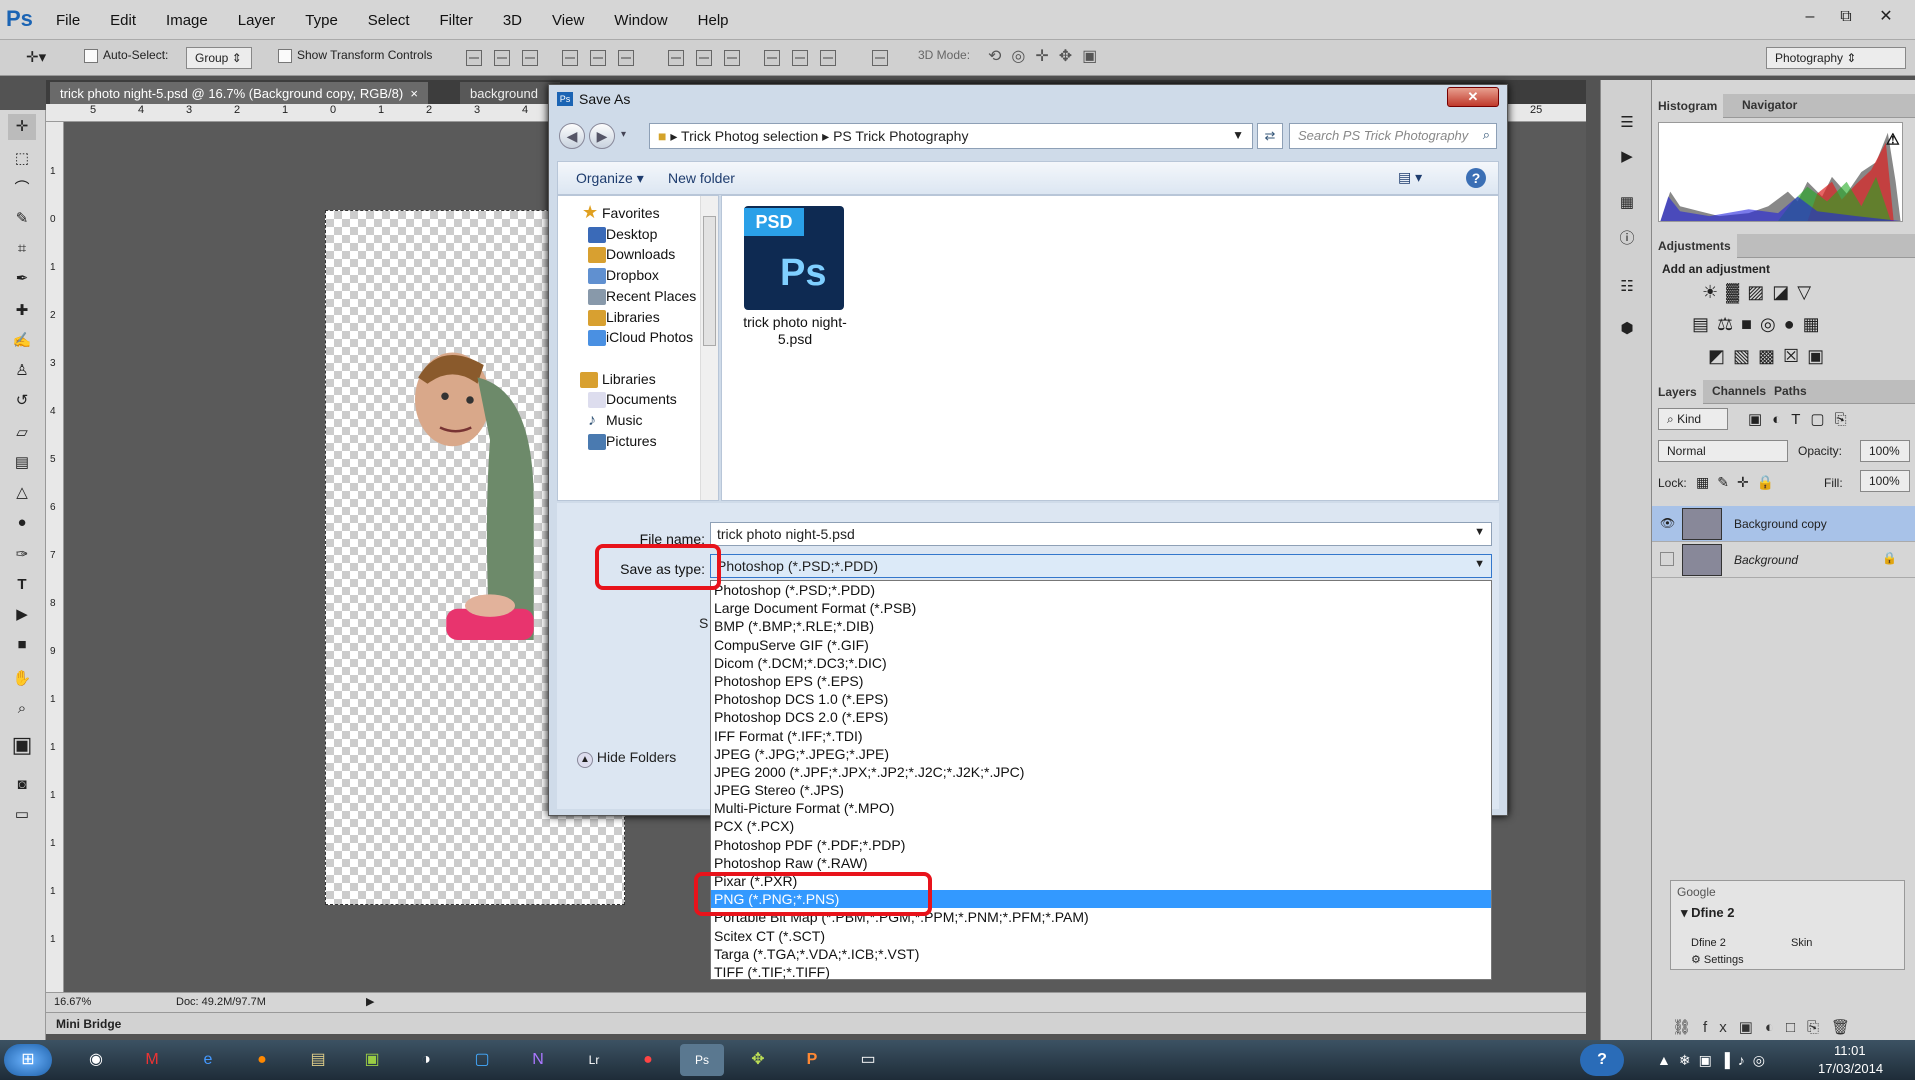  Describe the element at coordinates (355, 55) in the screenshot. I see `show-transform-option: Show Transform Controls` at that location.